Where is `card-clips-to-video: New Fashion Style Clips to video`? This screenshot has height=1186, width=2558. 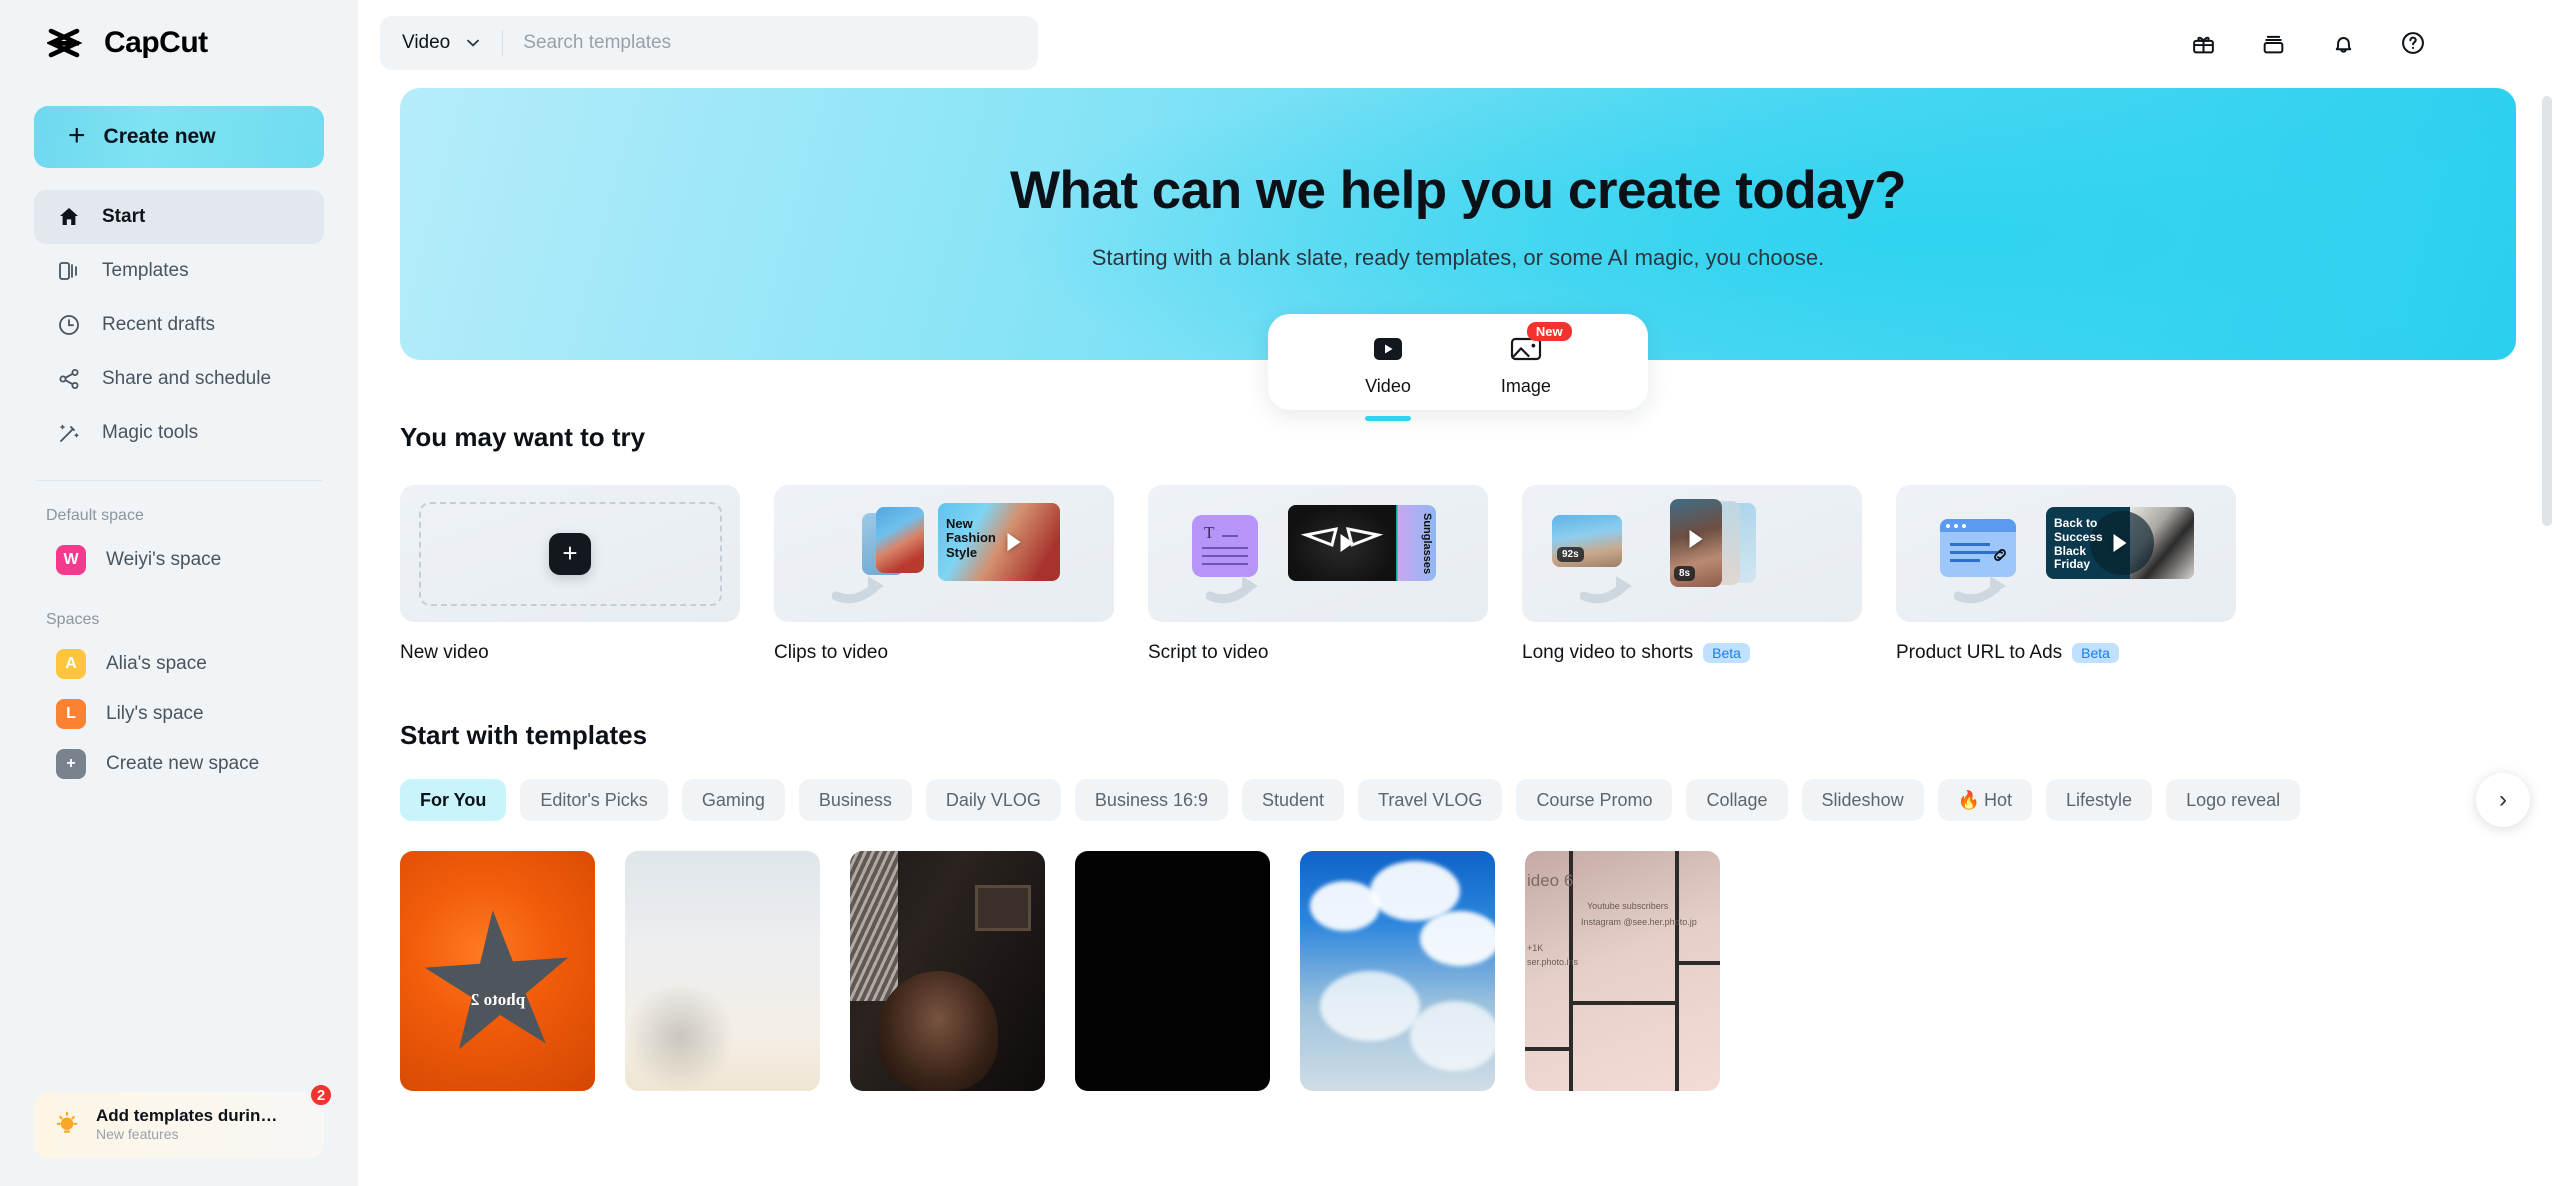
card-clips-to-video: New Fashion Style Clips to video is located at coordinates (944, 574).